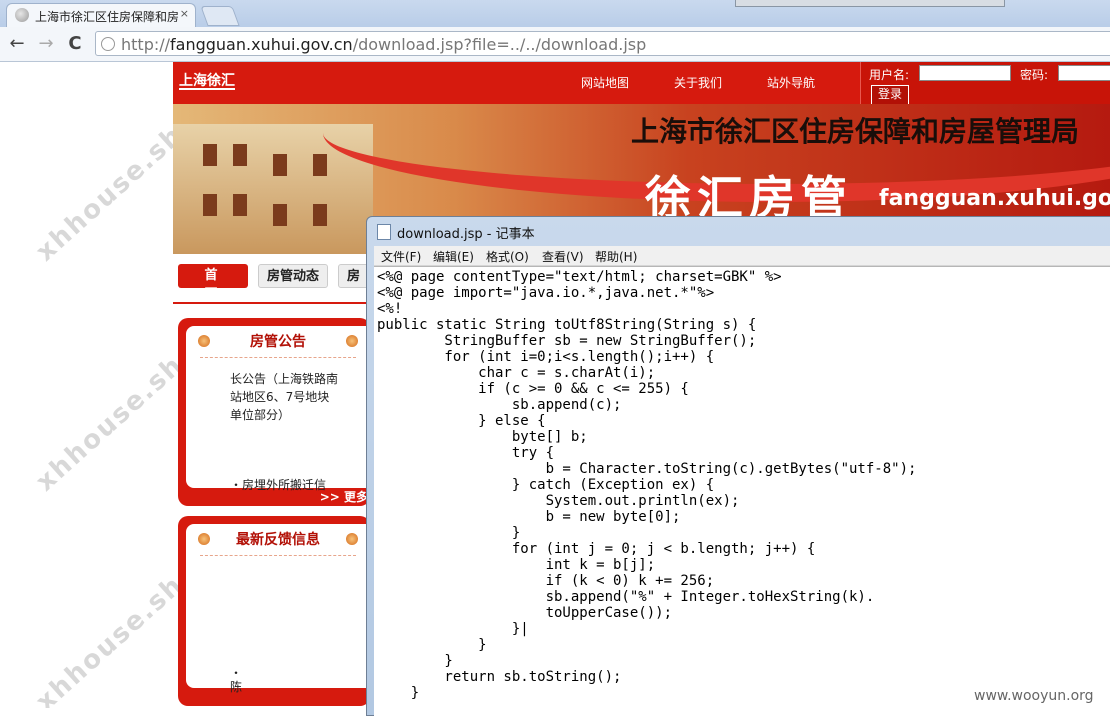 Image resolution: width=1110 pixels, height=718 pixels. I want to click on banner-domain: fangguan.xuhui.gov.cn, so click(994, 198).